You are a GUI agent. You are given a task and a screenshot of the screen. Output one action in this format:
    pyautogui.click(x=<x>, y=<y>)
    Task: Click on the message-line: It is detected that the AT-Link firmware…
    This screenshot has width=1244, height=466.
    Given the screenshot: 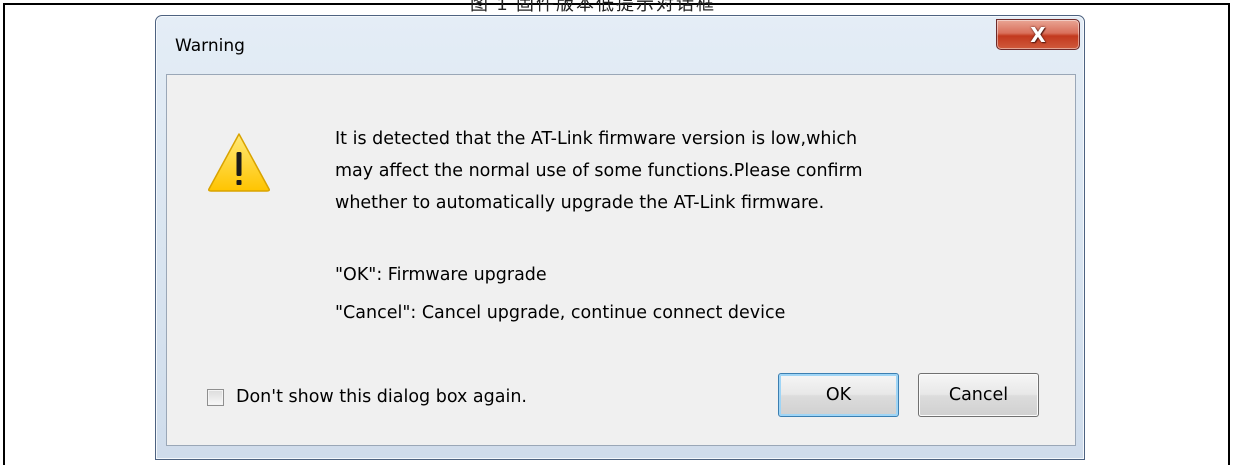 What is the action you would take?
    pyautogui.click(x=596, y=139)
    